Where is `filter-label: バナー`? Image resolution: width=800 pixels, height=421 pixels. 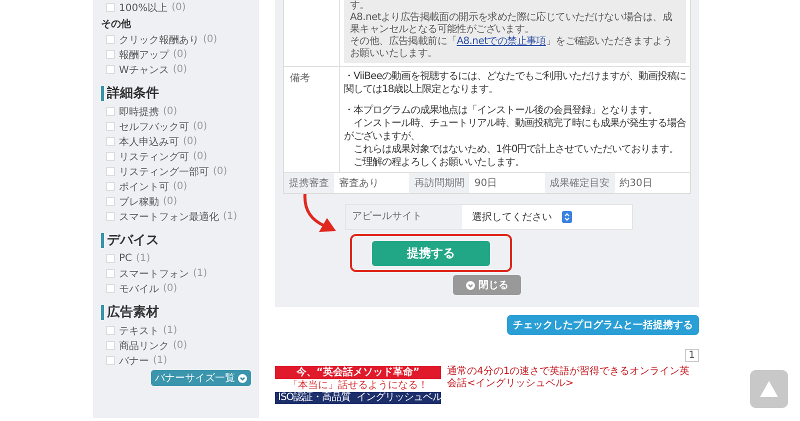 filter-label: バナー is located at coordinates (134, 361).